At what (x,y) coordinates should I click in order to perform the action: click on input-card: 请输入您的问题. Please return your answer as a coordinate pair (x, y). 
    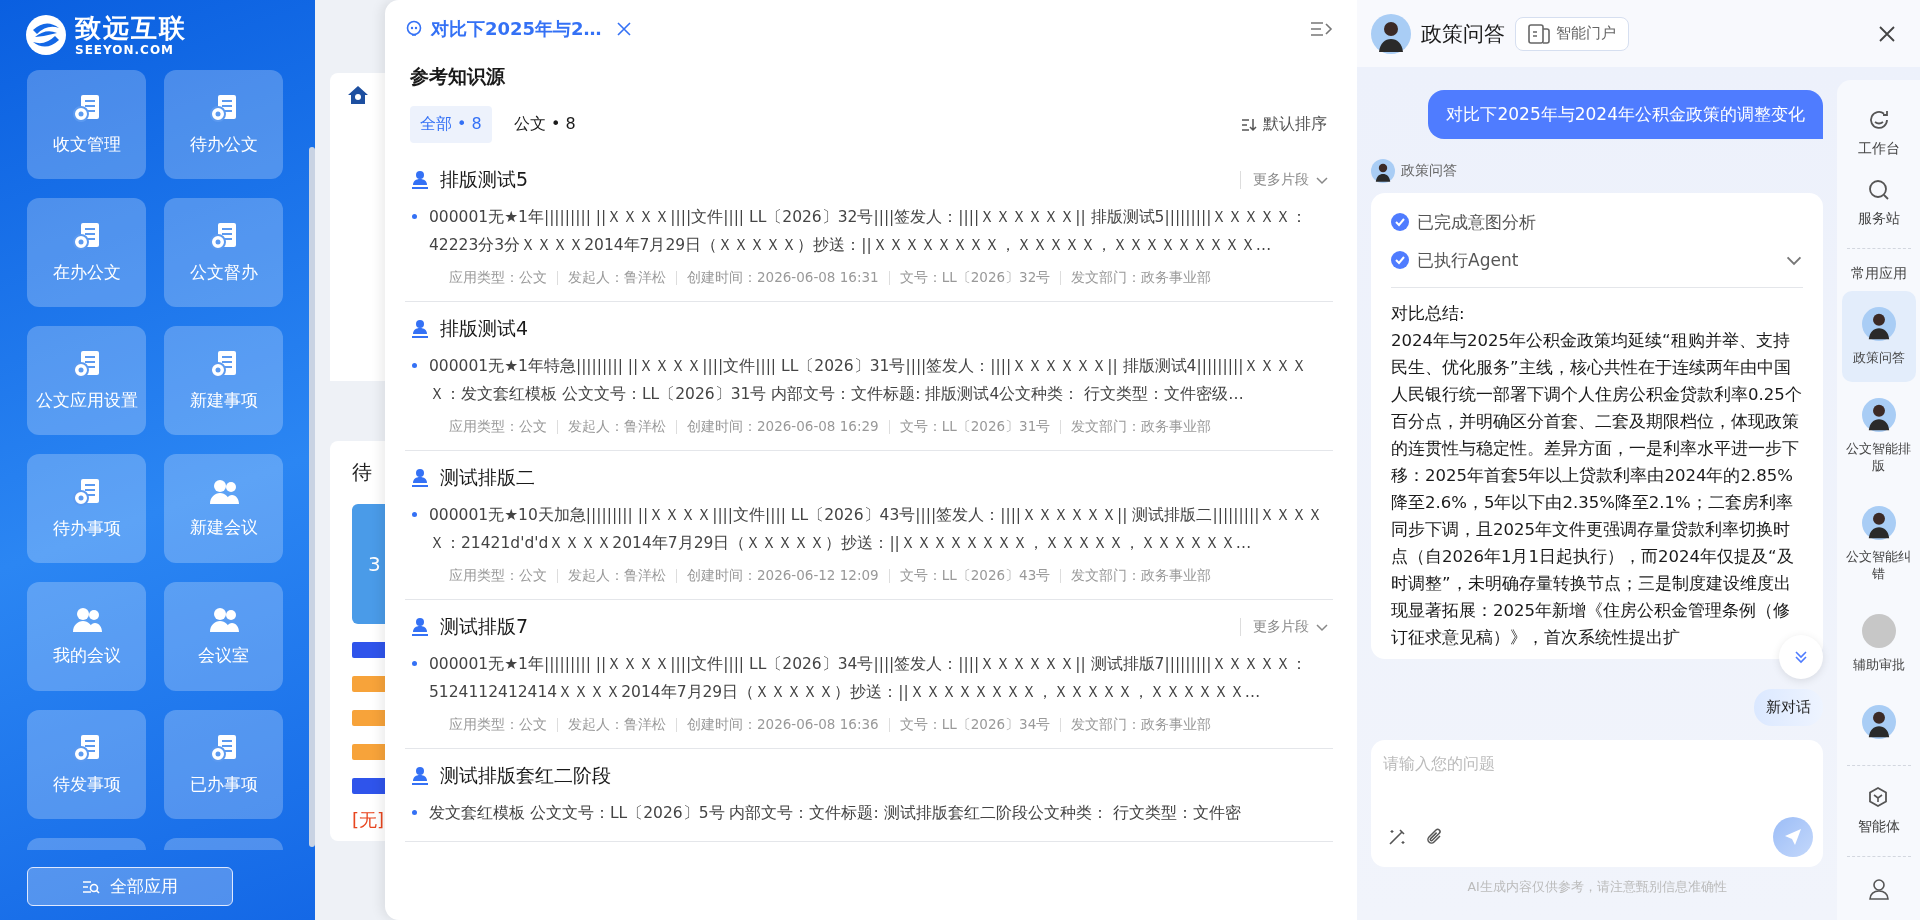
    Looking at the image, I should click on (1597, 803).